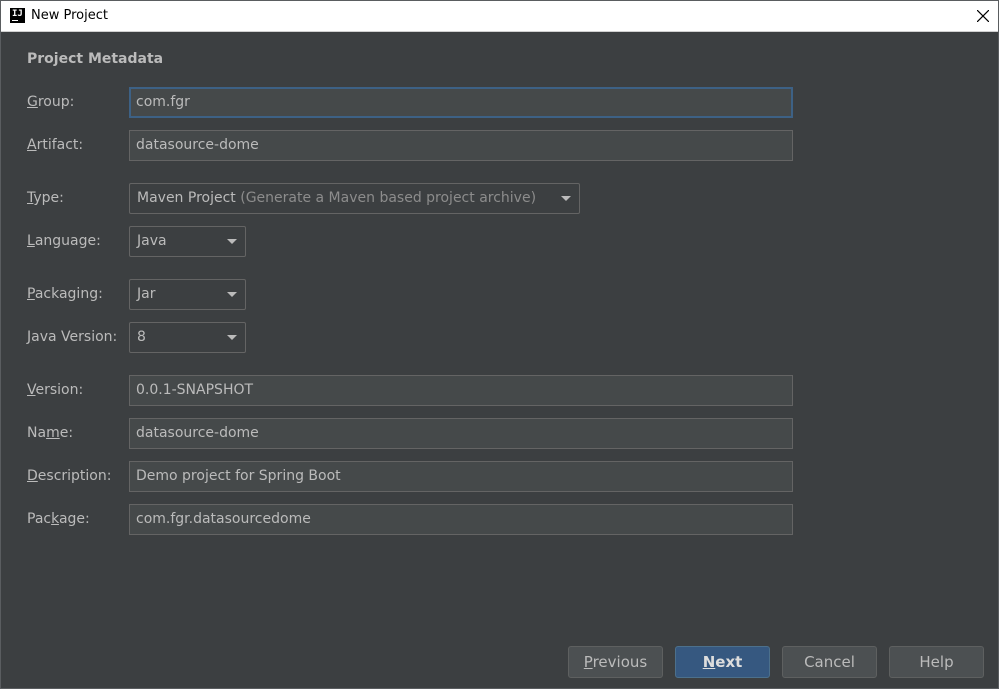 This screenshot has height=689, width=999. Describe the element at coordinates (17, 15) in the screenshot. I see `intellij-app-icon: IJ` at that location.